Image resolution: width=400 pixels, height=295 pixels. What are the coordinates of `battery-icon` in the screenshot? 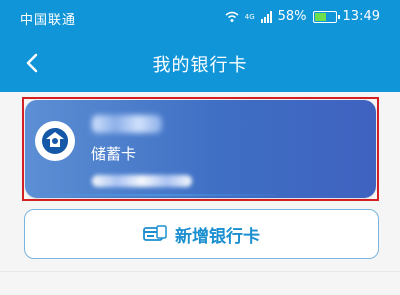 It's located at (326, 16).